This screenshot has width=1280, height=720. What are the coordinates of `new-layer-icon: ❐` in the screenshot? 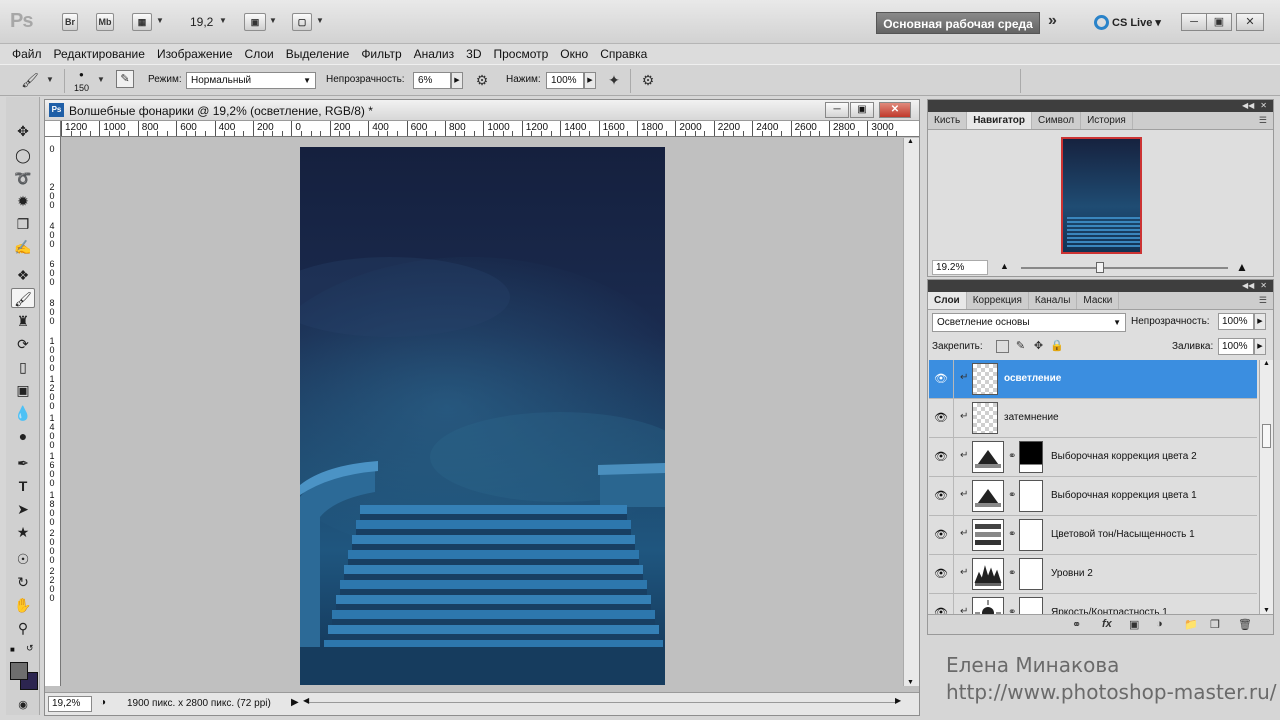 It's located at (1215, 624).